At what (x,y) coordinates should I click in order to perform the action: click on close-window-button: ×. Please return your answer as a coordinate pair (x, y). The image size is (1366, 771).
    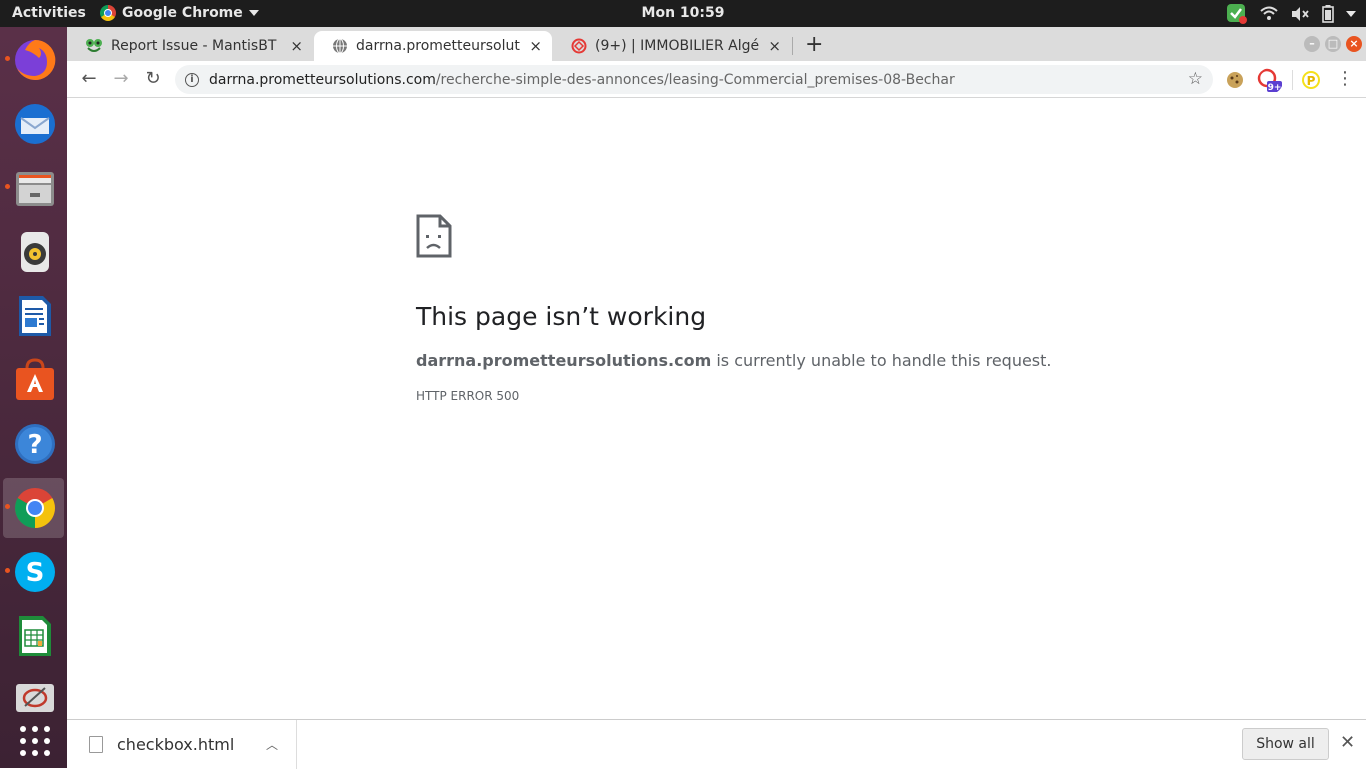
    Looking at the image, I should click on (1354, 44).